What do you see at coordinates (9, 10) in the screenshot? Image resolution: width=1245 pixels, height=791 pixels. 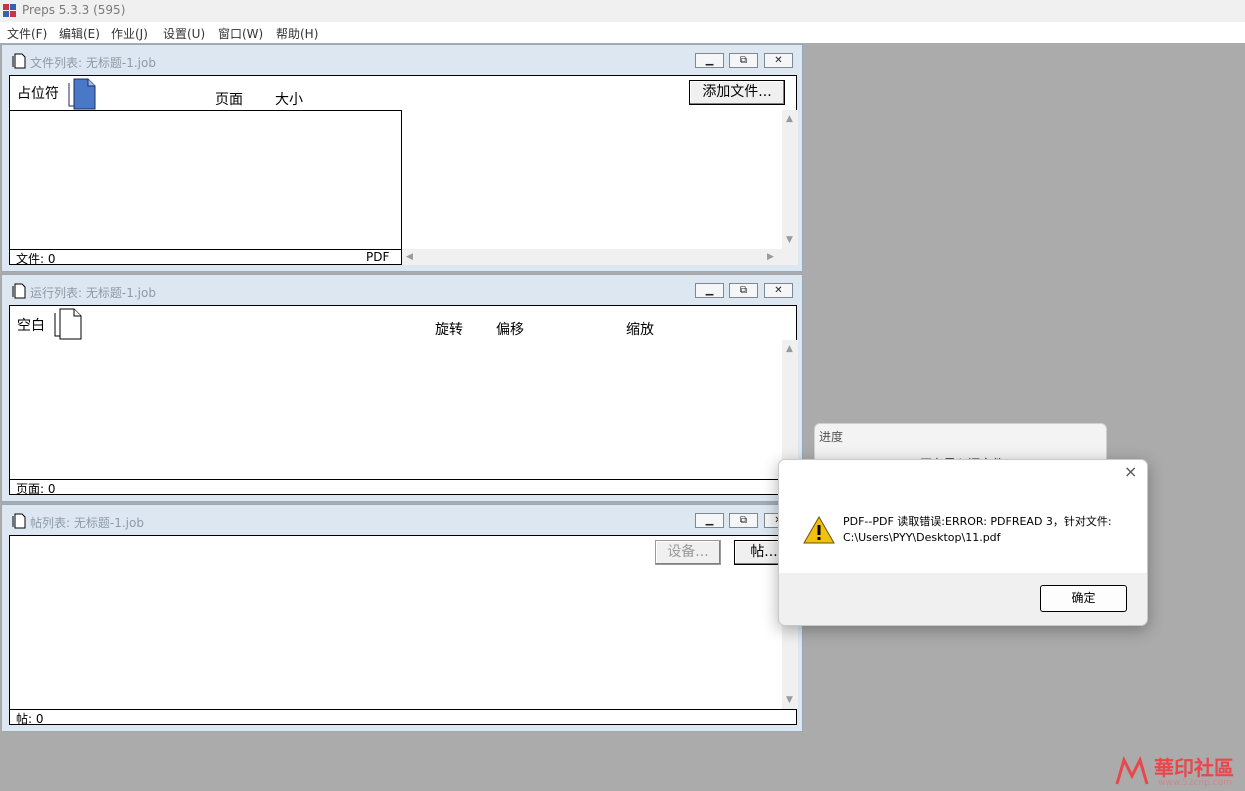 I see `app-logo-icon` at bounding box center [9, 10].